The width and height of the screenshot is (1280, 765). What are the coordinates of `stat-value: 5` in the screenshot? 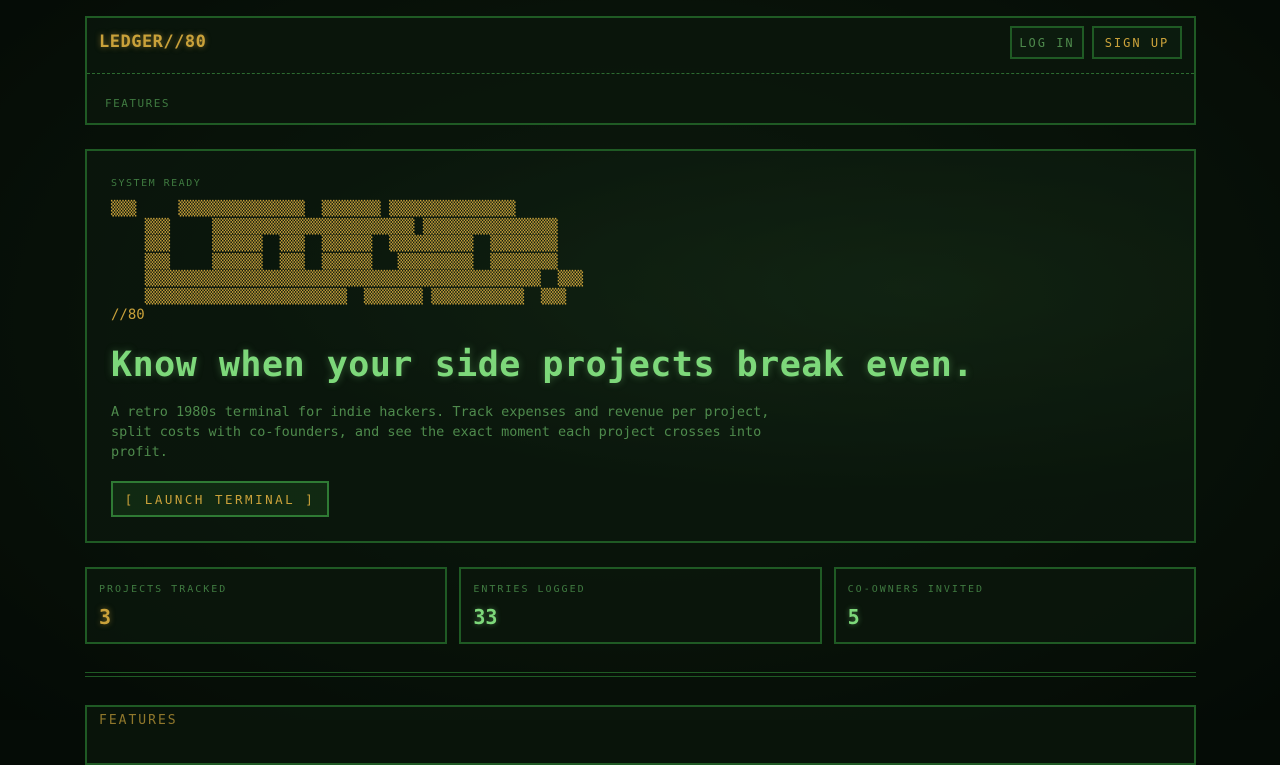 It's located at (853, 617).